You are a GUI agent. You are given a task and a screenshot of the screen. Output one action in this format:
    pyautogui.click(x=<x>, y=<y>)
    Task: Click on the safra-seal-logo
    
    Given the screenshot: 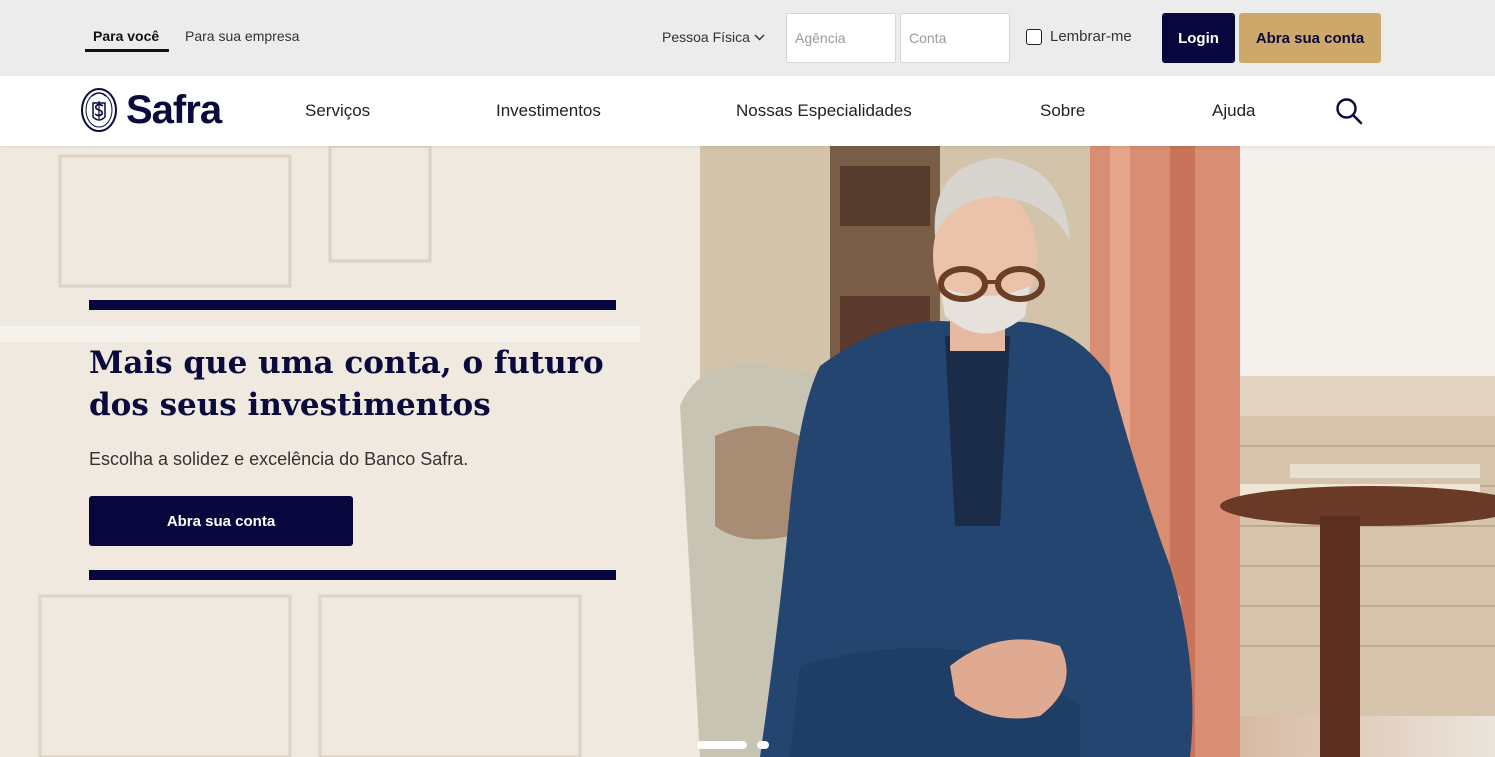 What is the action you would take?
    pyautogui.click(x=99, y=110)
    